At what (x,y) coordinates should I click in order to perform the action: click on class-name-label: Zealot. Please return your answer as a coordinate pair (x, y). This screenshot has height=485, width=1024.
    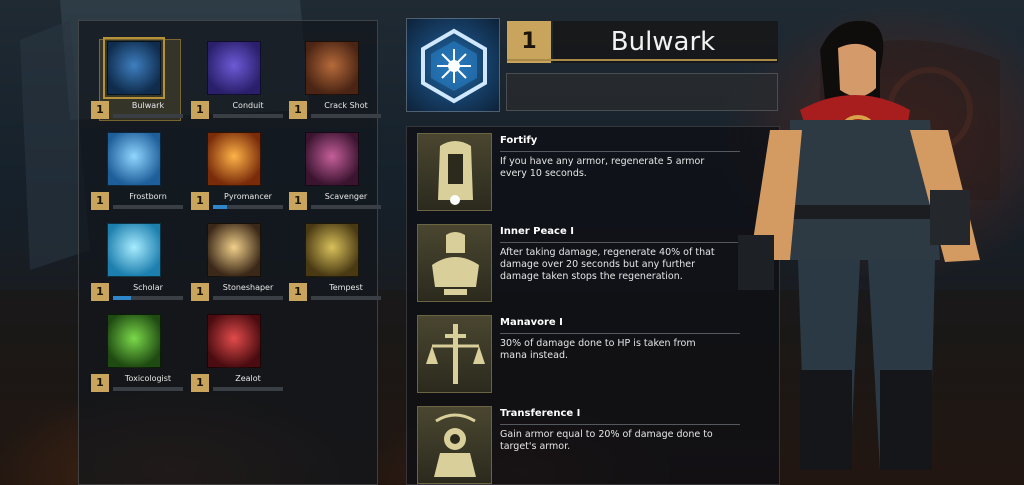
    Looking at the image, I should click on (248, 378).